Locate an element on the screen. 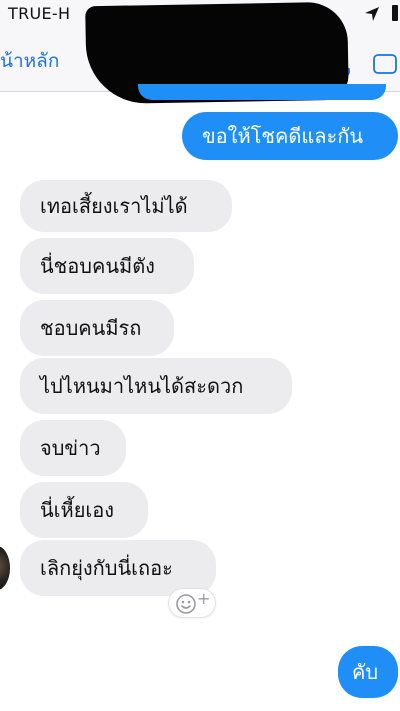 This screenshot has height=711, width=400. message-text: เทอเสี้ยงเราไม่ได้ is located at coordinates (114, 206).